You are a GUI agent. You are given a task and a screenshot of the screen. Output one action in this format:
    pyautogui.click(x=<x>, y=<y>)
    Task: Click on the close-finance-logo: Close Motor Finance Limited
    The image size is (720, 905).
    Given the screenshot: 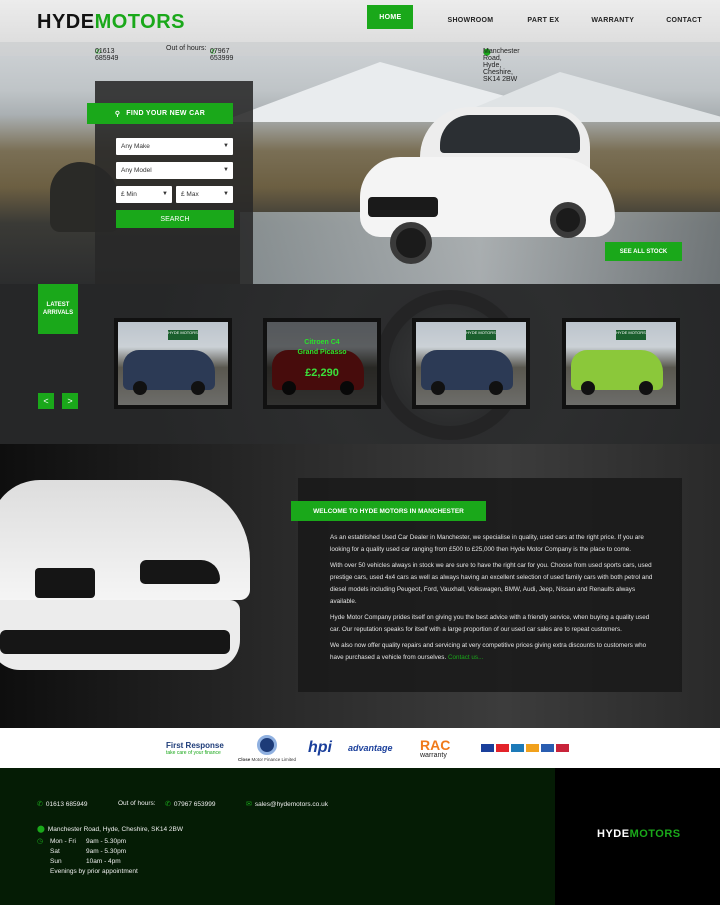 What is the action you would take?
    pyautogui.click(x=267, y=748)
    